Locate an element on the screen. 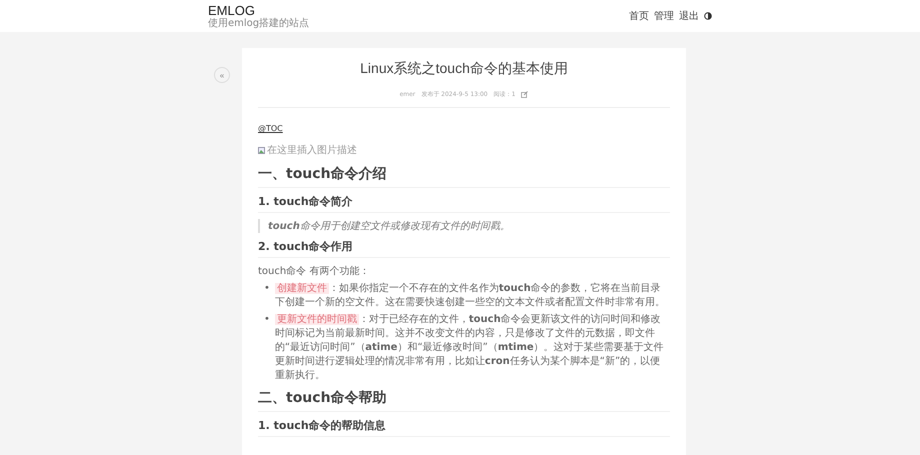 The height and width of the screenshot is (455, 920). edit-icon is located at coordinates (524, 94).